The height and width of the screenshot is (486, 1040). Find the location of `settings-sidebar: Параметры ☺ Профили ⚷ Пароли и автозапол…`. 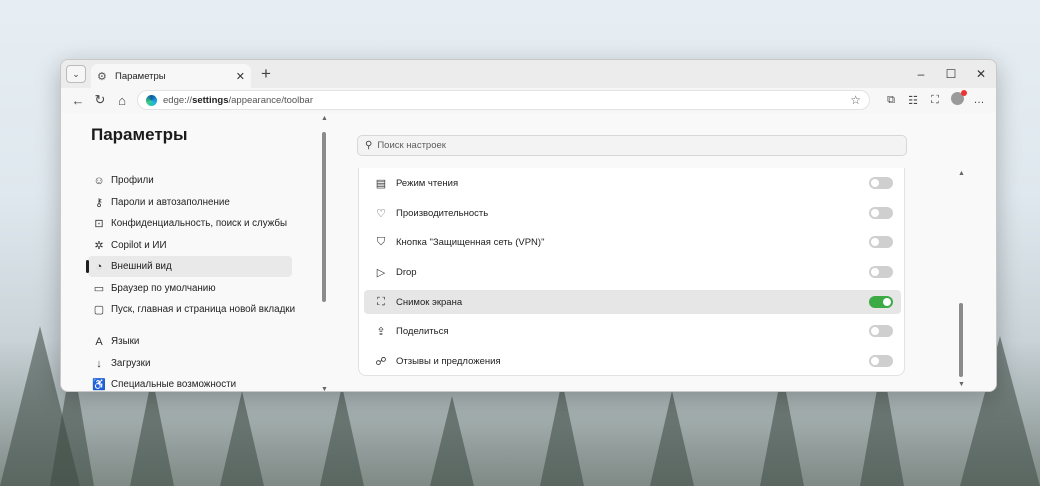

settings-sidebar: Параметры ☺ Профили ⚷ Пароли и автозапол… is located at coordinates (204, 252).